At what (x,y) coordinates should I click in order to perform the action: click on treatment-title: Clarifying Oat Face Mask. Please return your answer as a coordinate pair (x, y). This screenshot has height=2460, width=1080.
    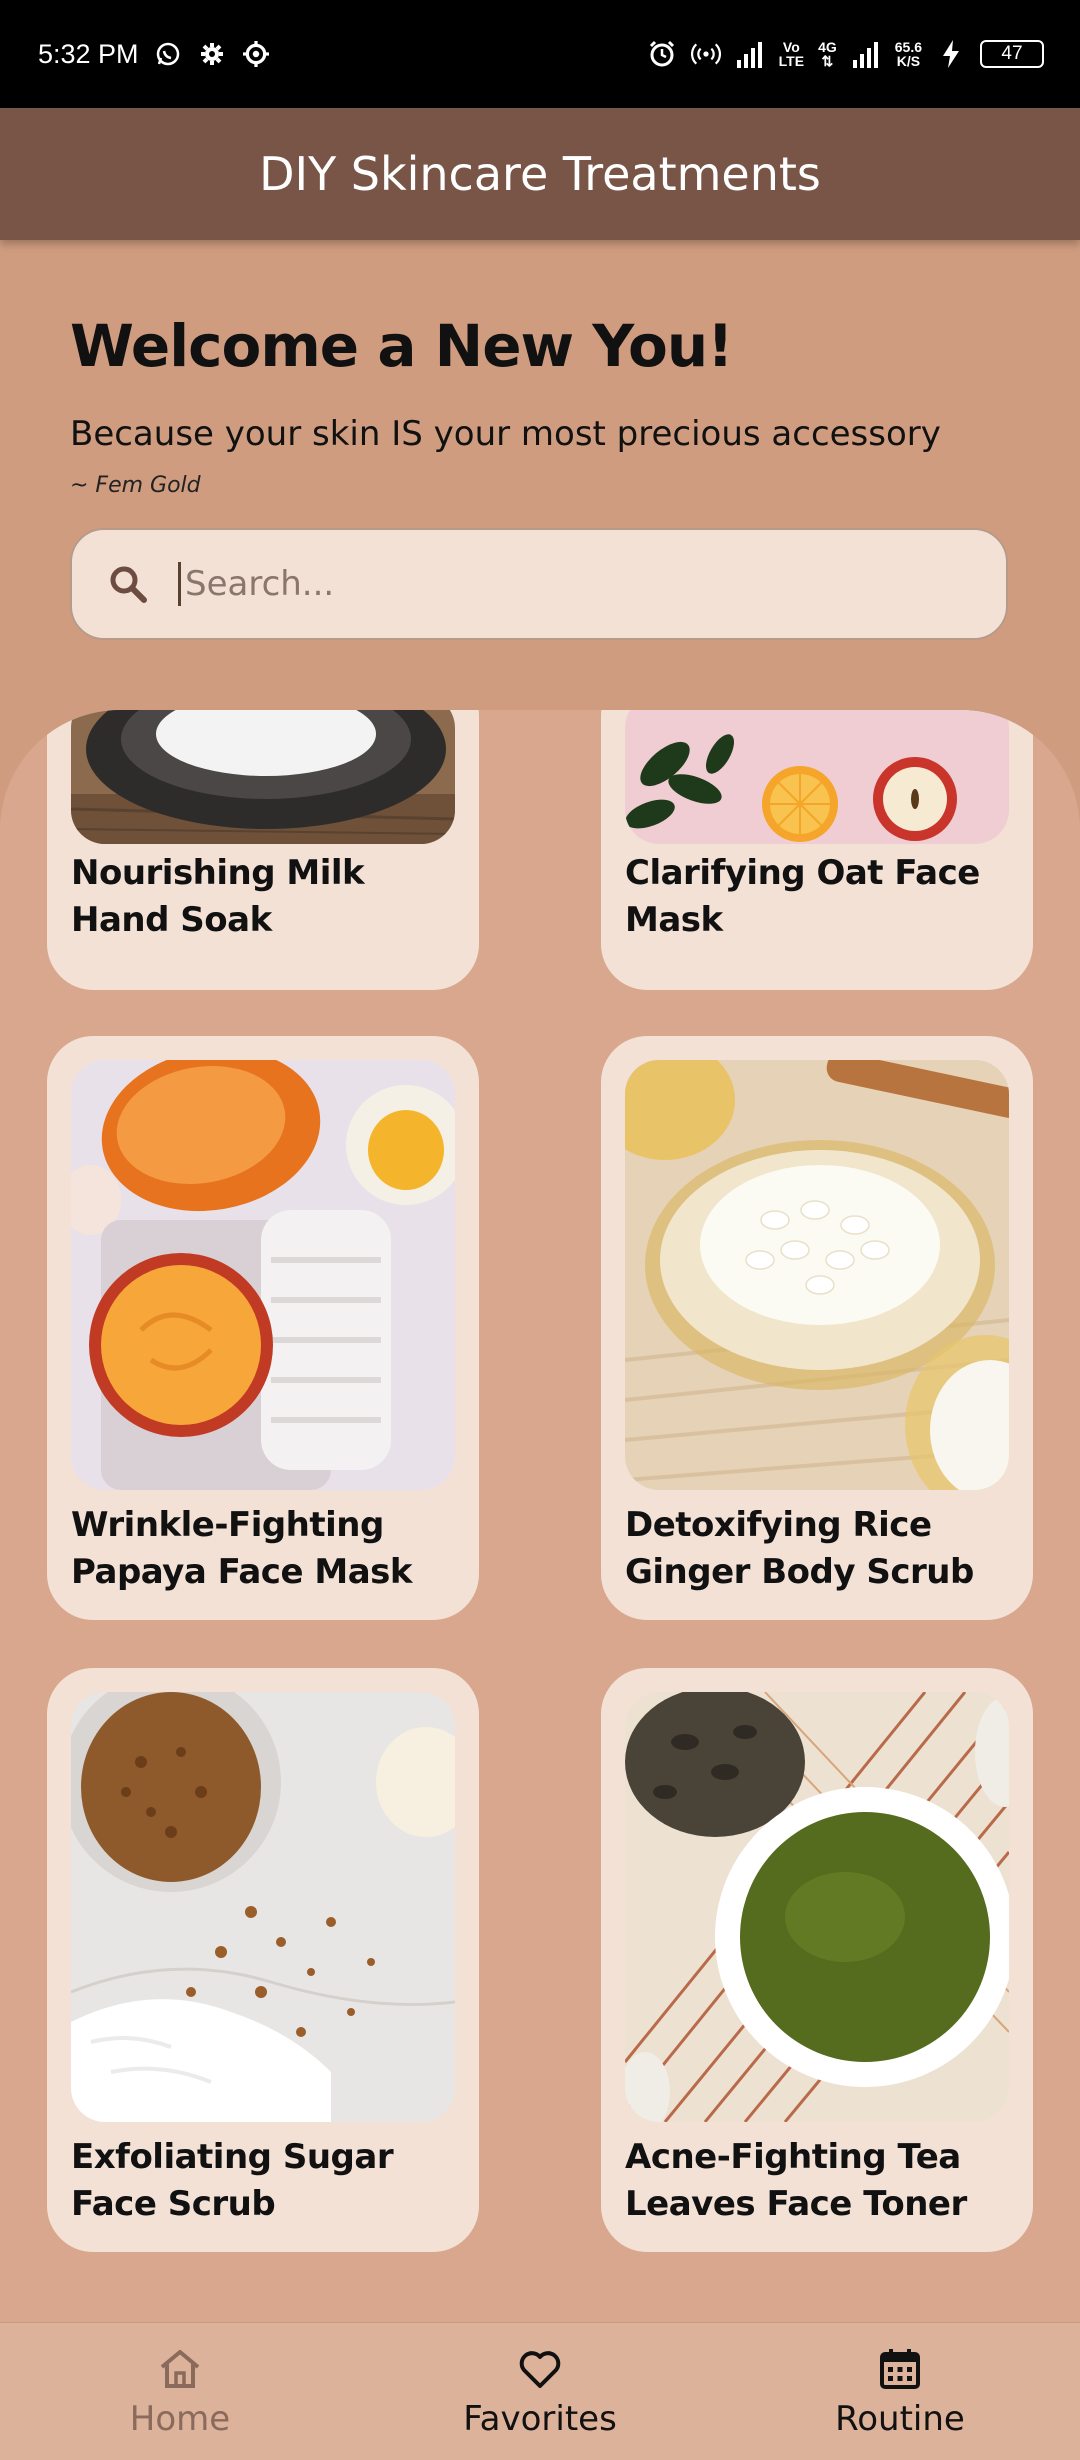
    Looking at the image, I should click on (802, 896).